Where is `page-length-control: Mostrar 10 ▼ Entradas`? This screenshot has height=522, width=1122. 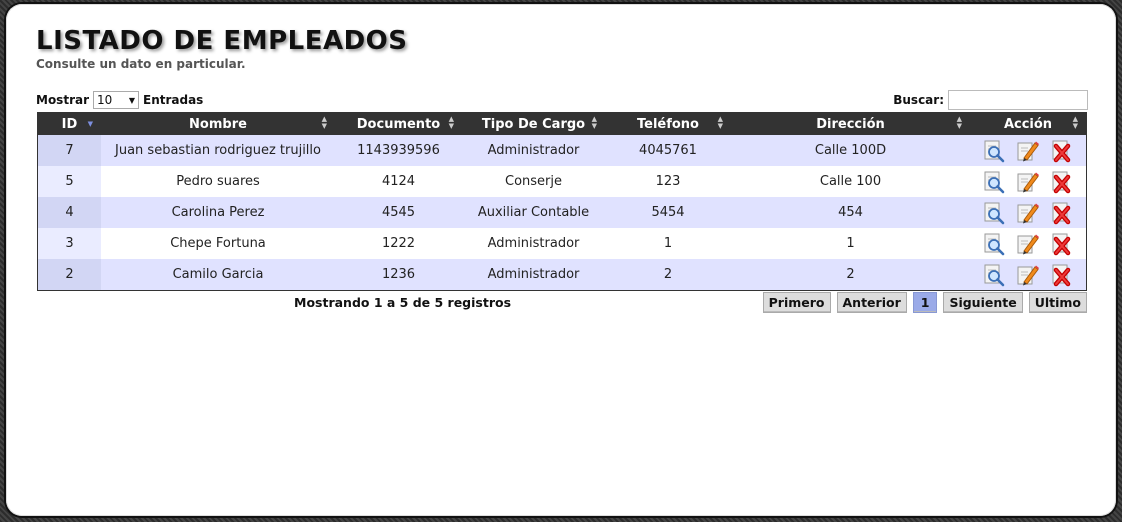
page-length-control: Mostrar 10 ▼ Entradas is located at coordinates (119, 100).